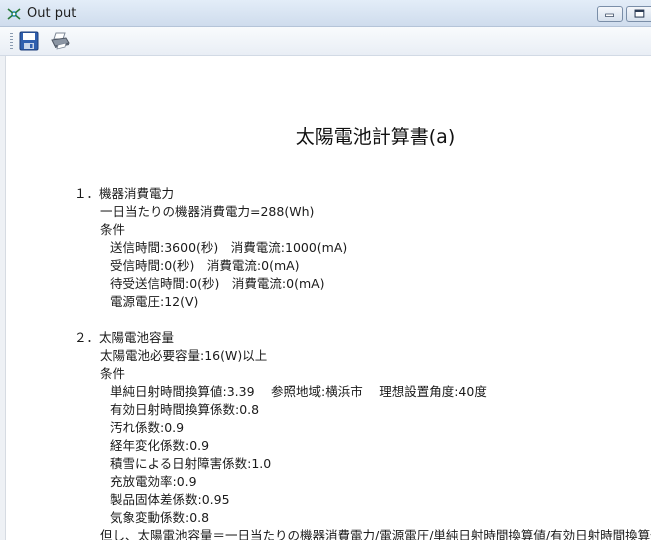 The width and height of the screenshot is (651, 540). Describe the element at coordinates (185, 409) in the screenshot. I see `condition-line: 有効日射時間換算係数:0.8` at that location.